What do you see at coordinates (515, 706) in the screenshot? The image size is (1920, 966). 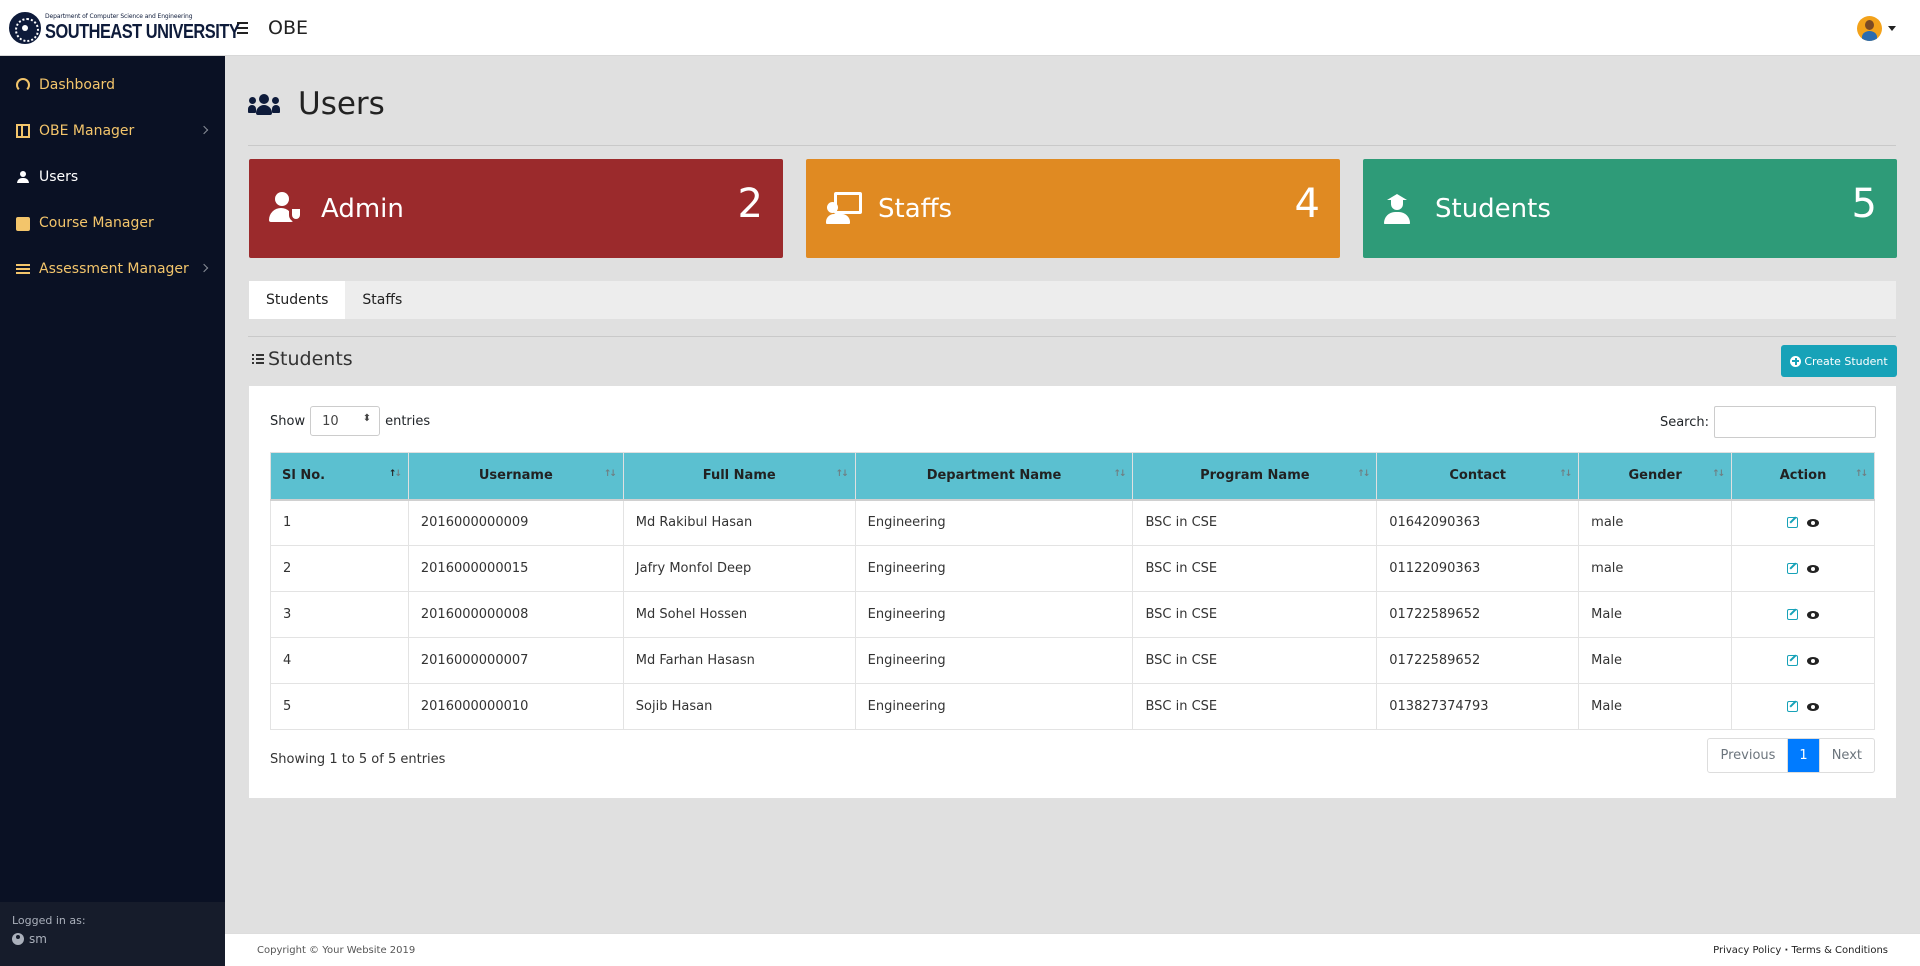 I see `cell-username: 2016000000010` at bounding box center [515, 706].